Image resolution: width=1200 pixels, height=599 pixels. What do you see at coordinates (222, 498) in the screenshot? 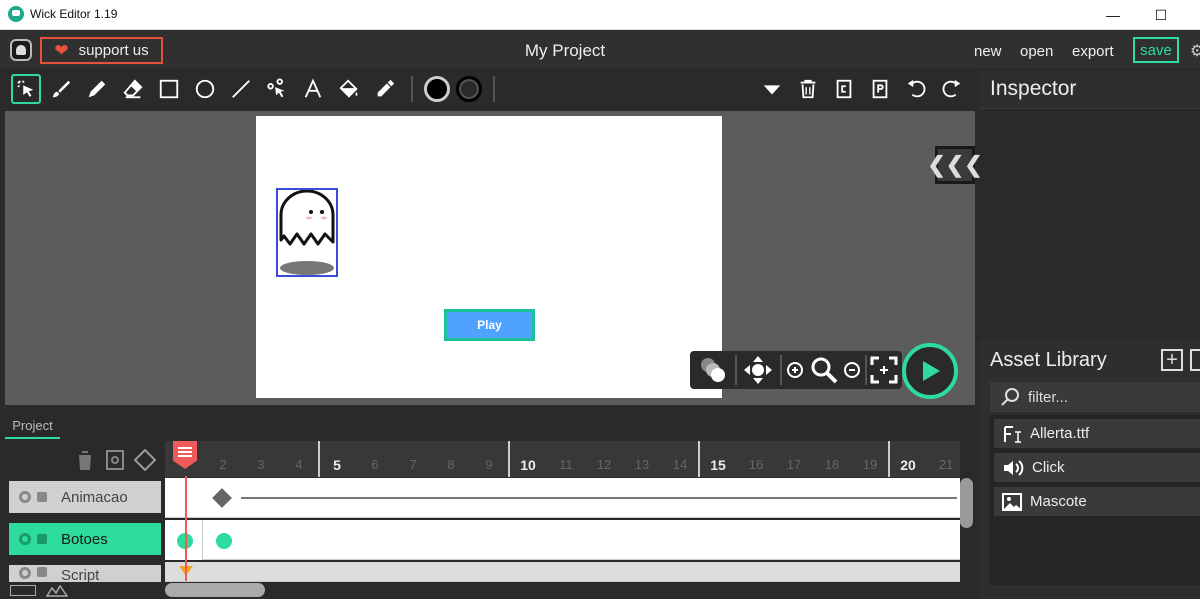
I see `keyframe-diamond` at bounding box center [222, 498].